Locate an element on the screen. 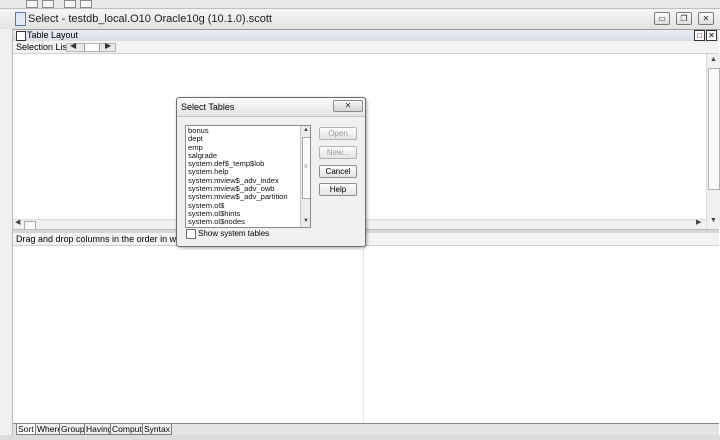  selection-list-scrollbar: ◀ ▶ is located at coordinates (91, 46).